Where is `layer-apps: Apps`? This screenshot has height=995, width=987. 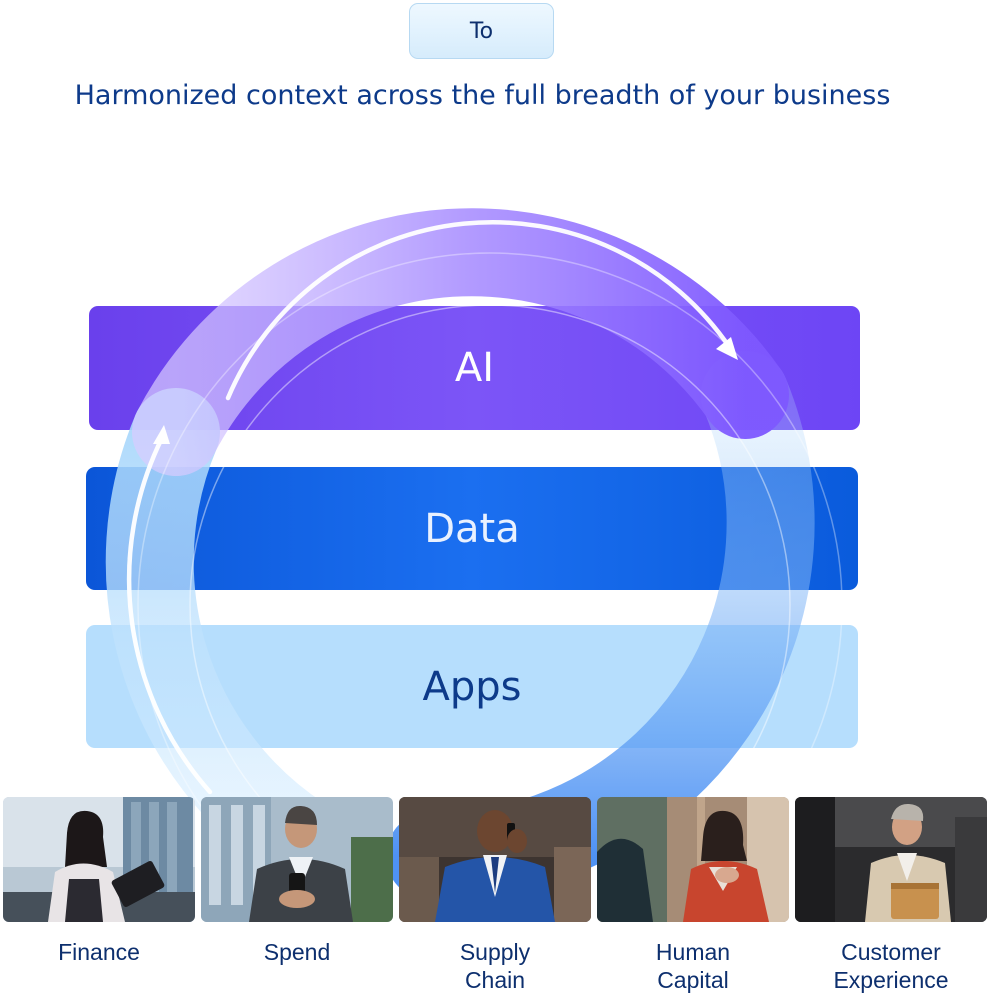 layer-apps: Apps is located at coordinates (472, 686).